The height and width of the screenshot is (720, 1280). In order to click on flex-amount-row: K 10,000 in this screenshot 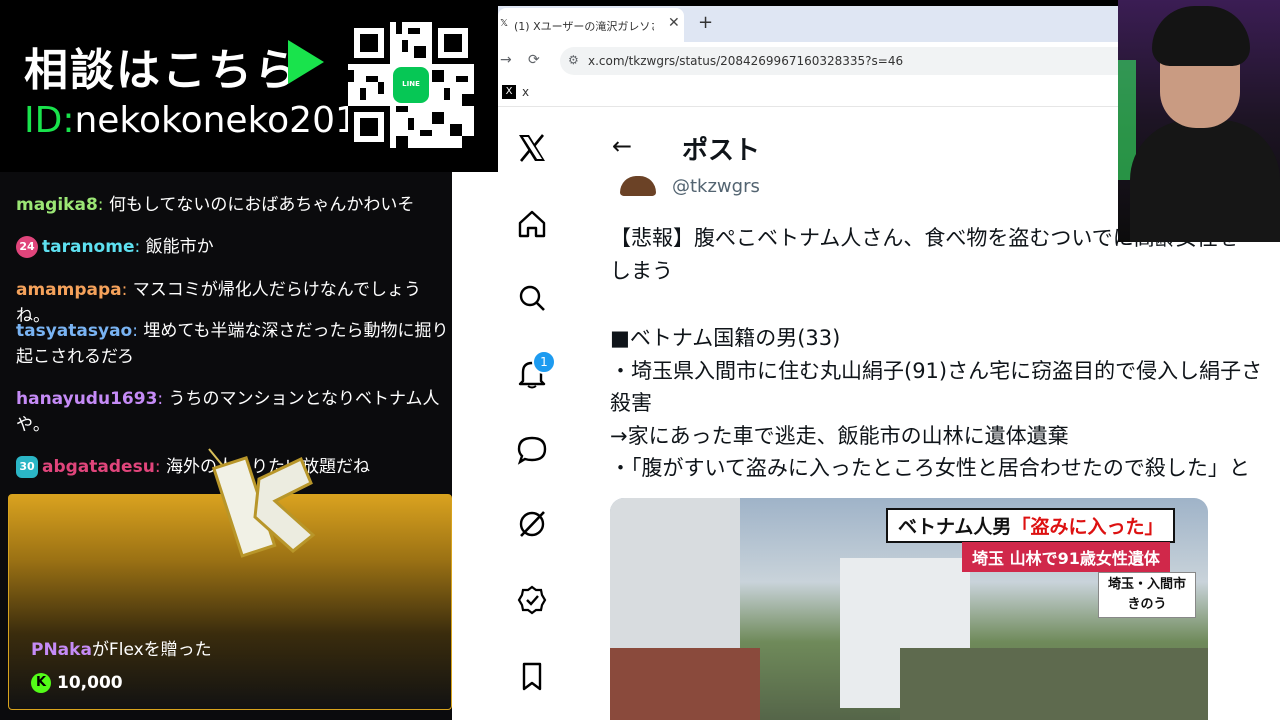, I will do `click(77, 683)`.